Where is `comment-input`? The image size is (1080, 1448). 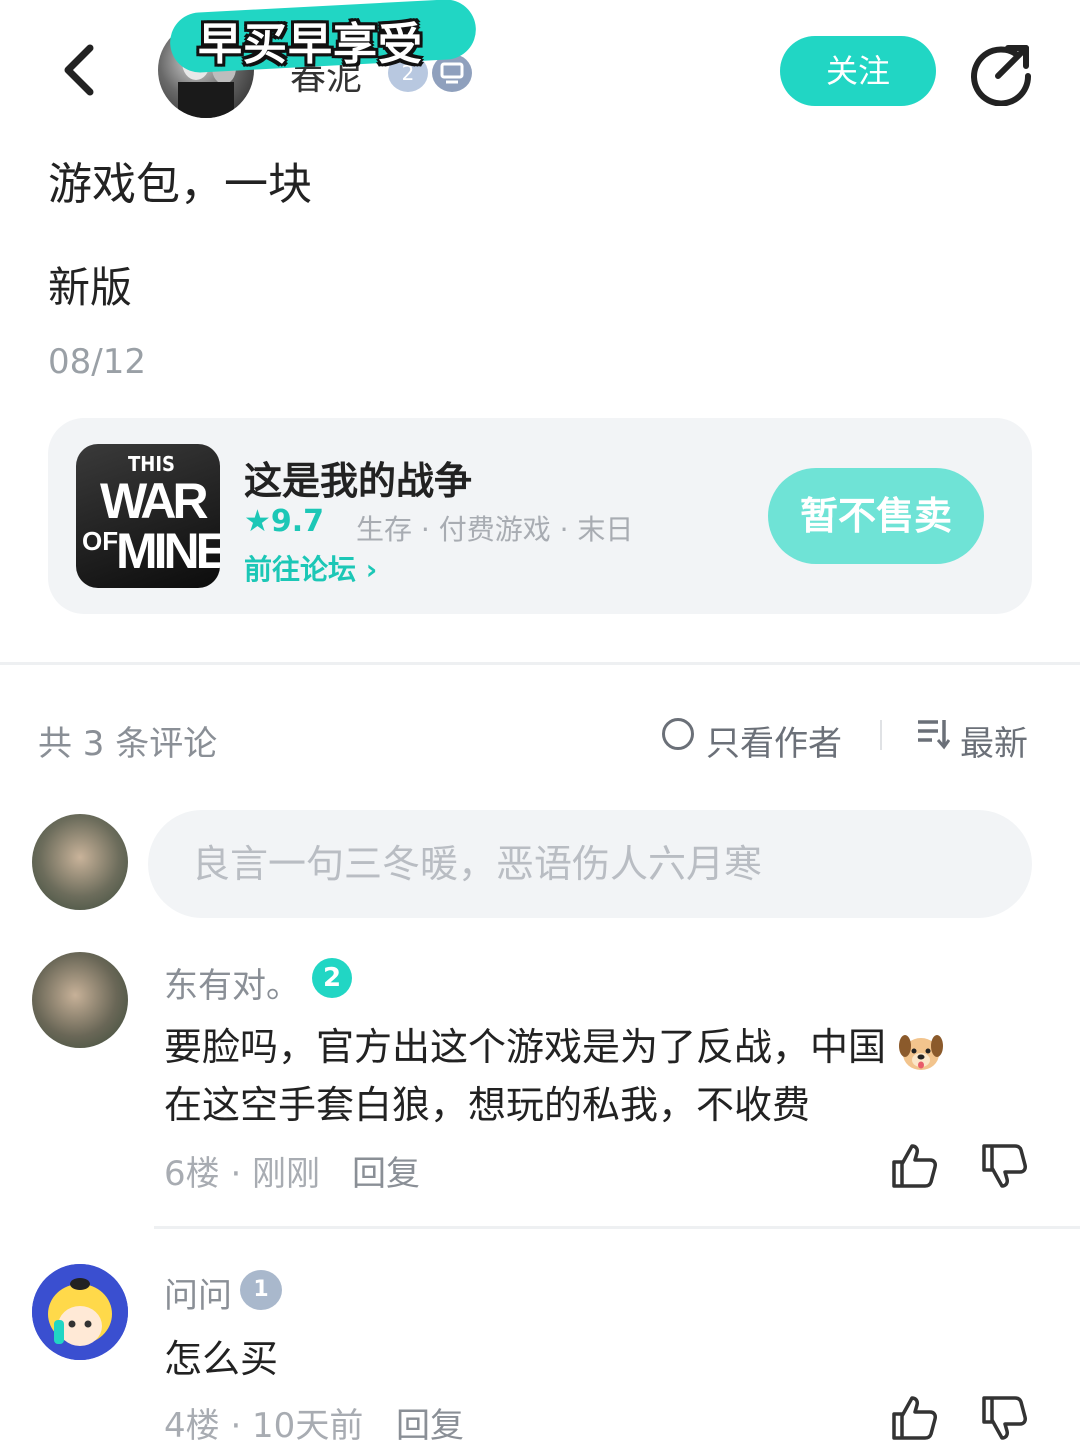
comment-input is located at coordinates (590, 864).